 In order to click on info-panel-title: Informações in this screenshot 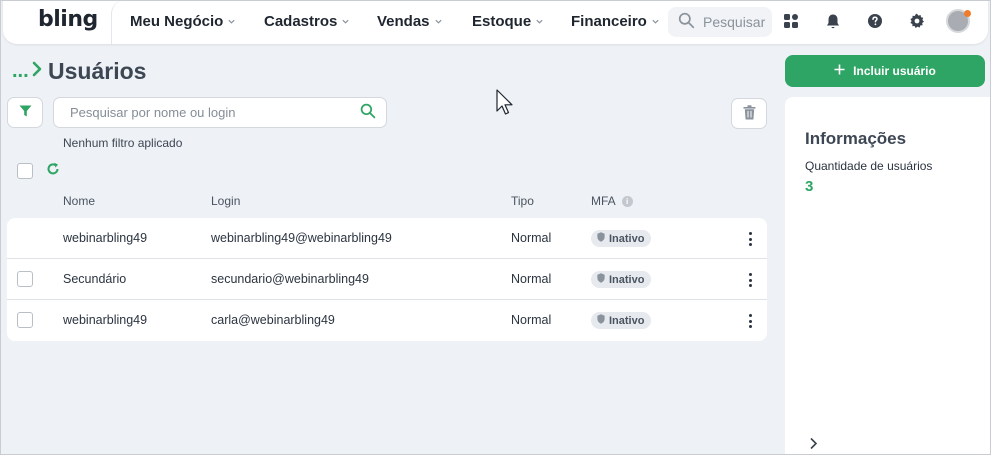, I will do `click(856, 138)`.